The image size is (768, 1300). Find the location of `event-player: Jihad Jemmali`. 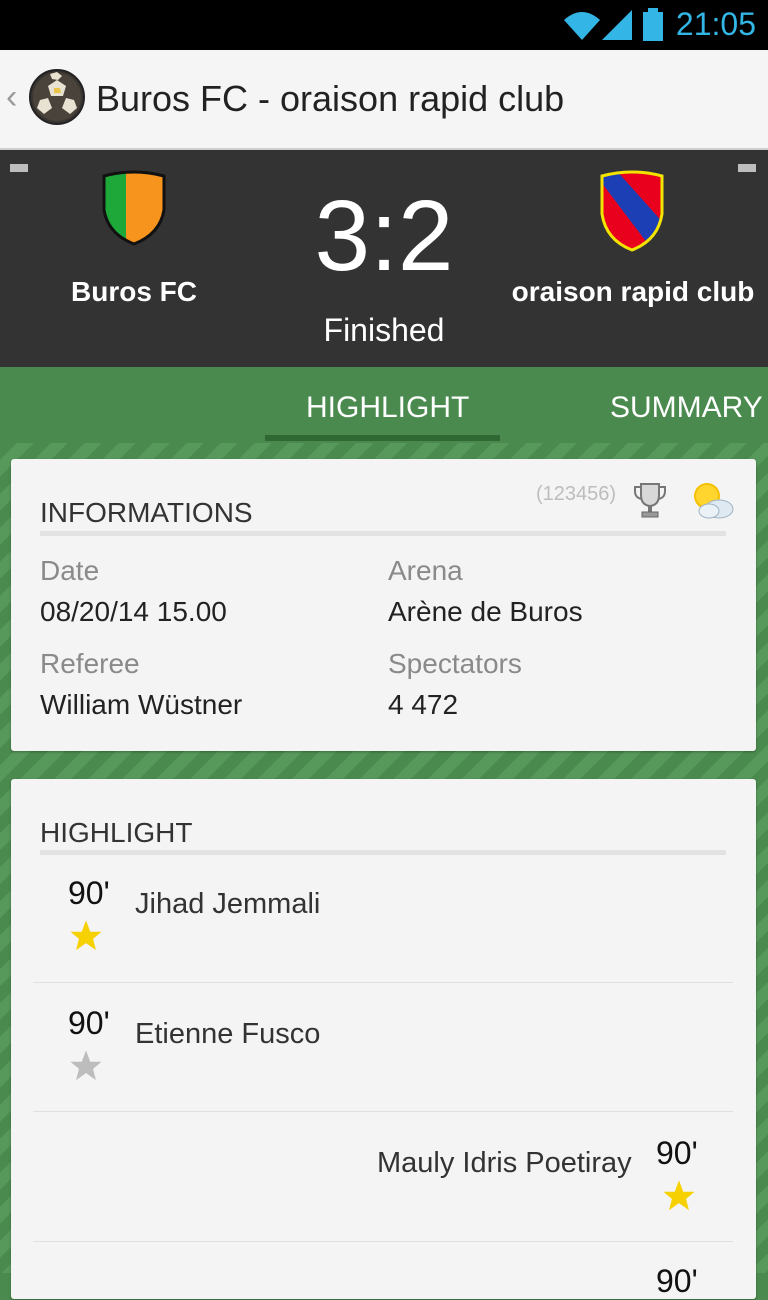

event-player: Jihad Jemmali is located at coordinates (227, 904).